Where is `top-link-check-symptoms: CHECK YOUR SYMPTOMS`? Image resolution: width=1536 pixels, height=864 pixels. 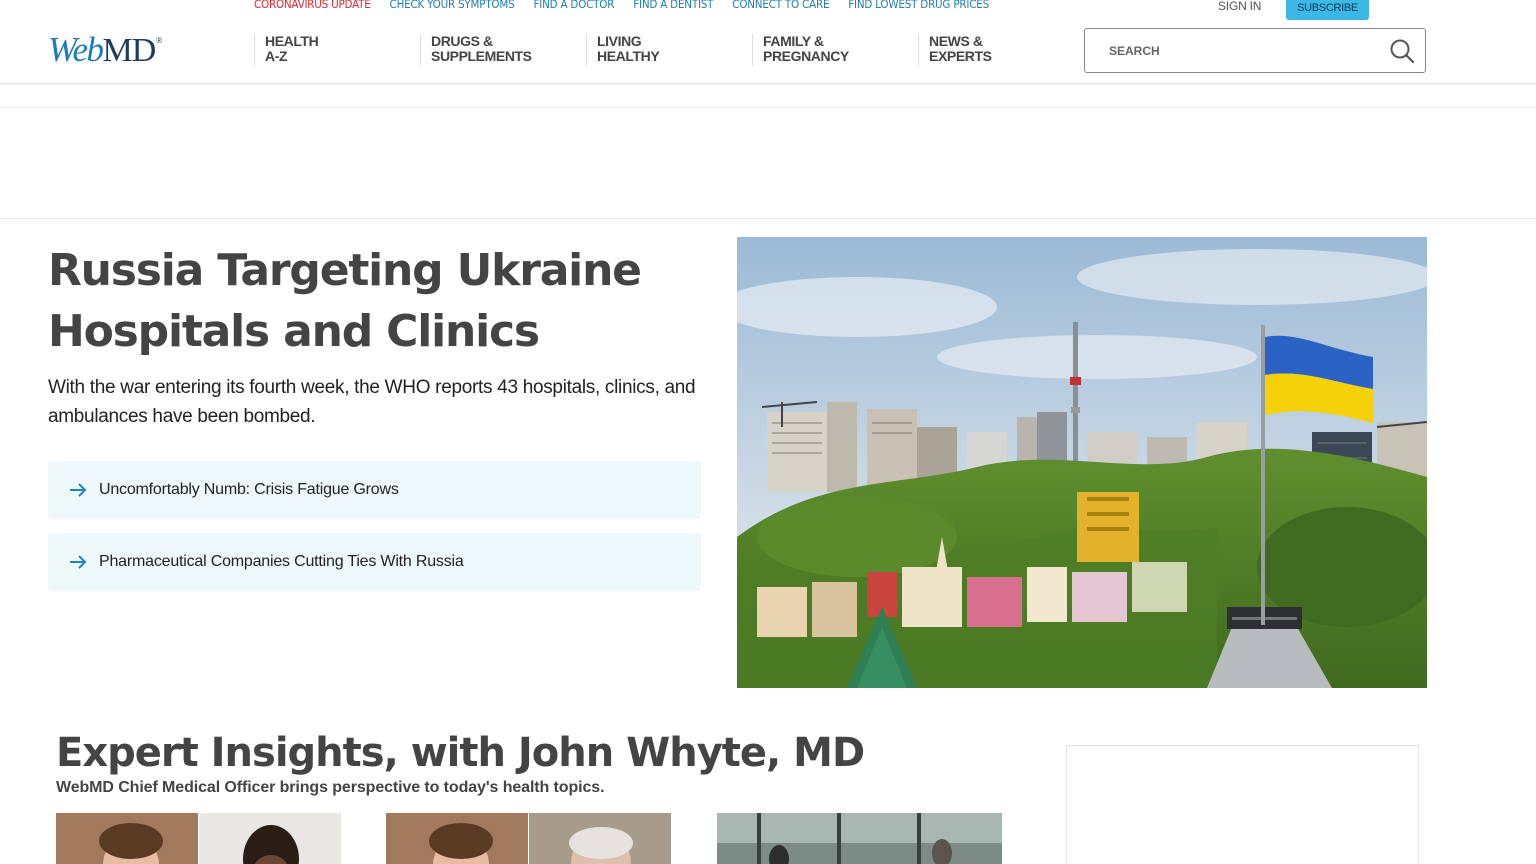 top-link-check-symptoms: CHECK YOUR SYMPTOMS is located at coordinates (452, 5).